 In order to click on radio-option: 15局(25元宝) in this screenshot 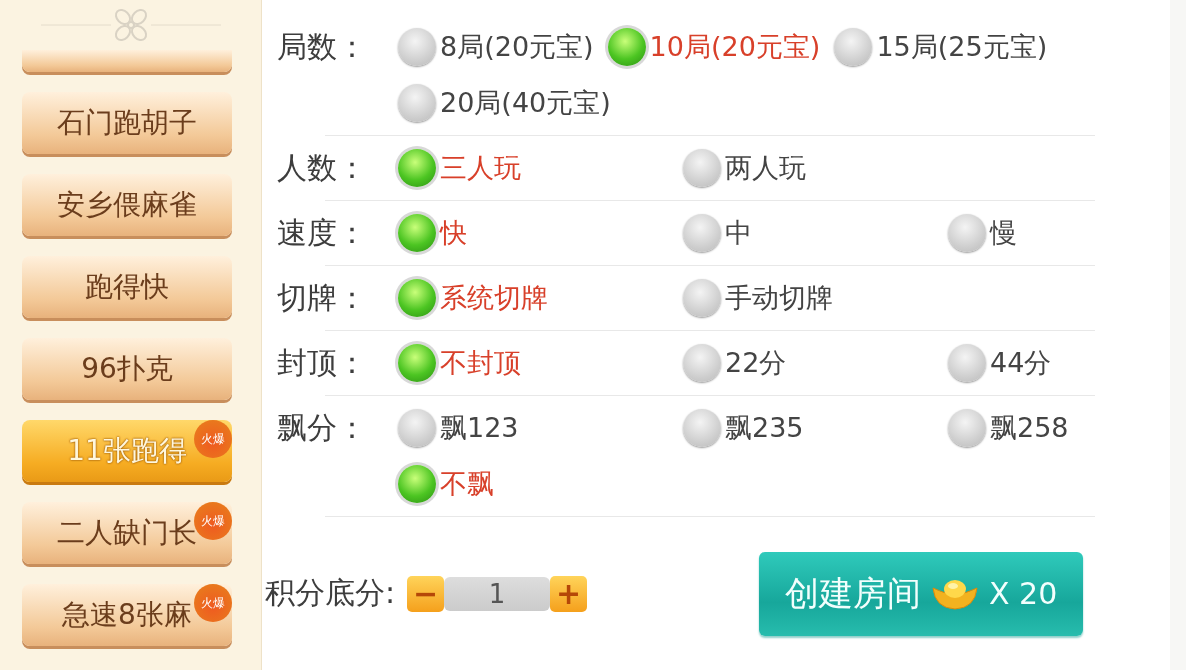, I will do `click(941, 47)`.